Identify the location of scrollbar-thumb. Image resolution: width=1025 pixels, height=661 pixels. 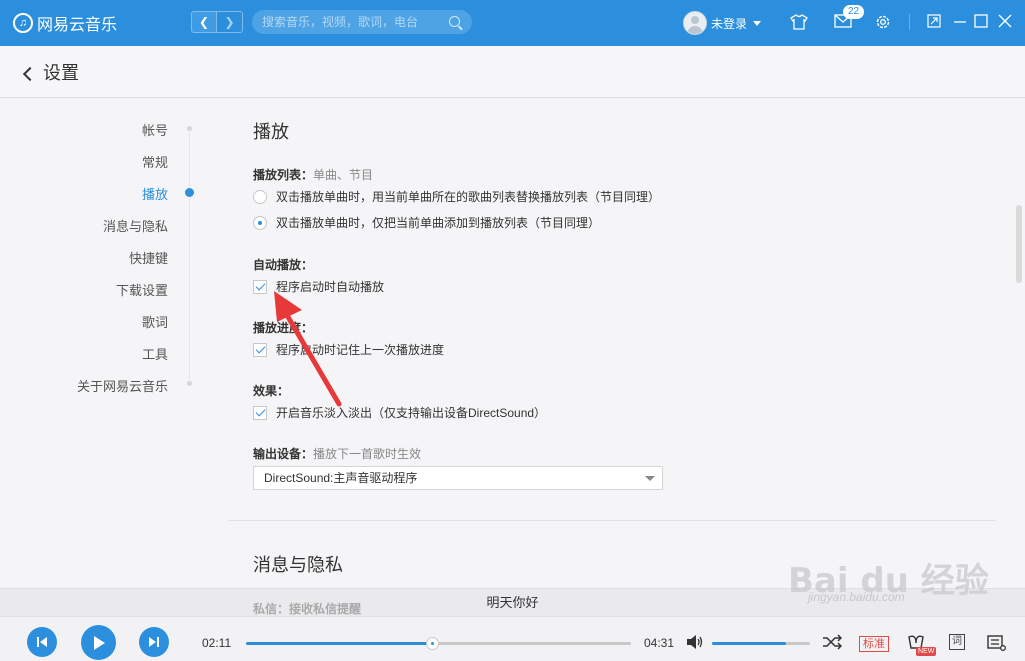
(1019, 244).